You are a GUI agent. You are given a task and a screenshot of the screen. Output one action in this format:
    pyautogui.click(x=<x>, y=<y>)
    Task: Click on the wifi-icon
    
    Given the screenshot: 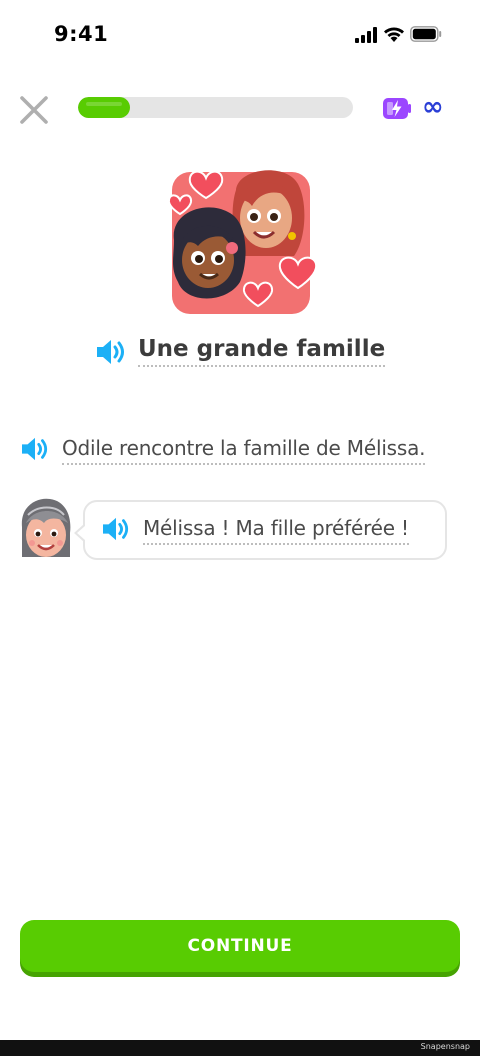 What is the action you would take?
    pyautogui.click(x=394, y=34)
    